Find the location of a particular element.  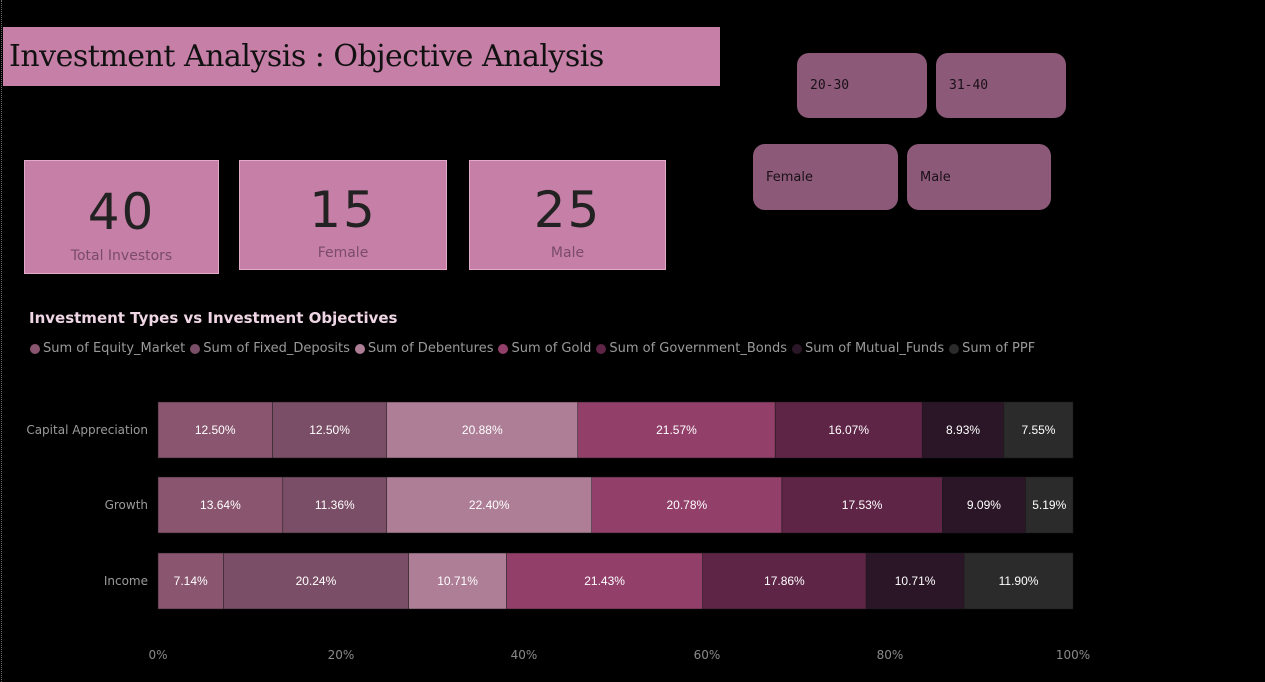

category-label: Income is located at coordinates (126, 581).